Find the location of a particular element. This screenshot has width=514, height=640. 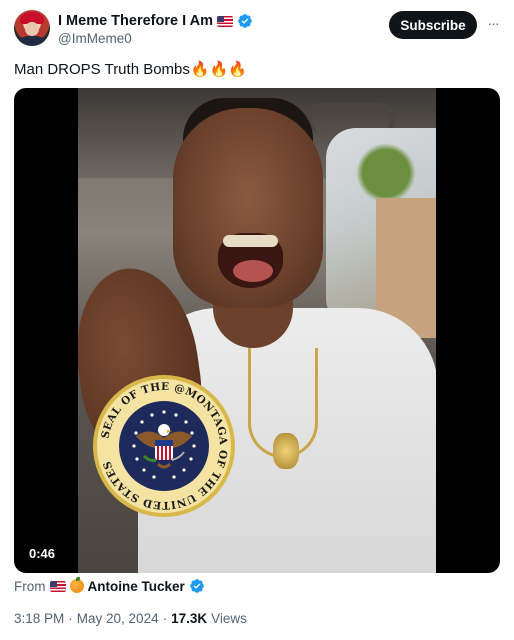

views-count: 17.3K is located at coordinates (189, 618).